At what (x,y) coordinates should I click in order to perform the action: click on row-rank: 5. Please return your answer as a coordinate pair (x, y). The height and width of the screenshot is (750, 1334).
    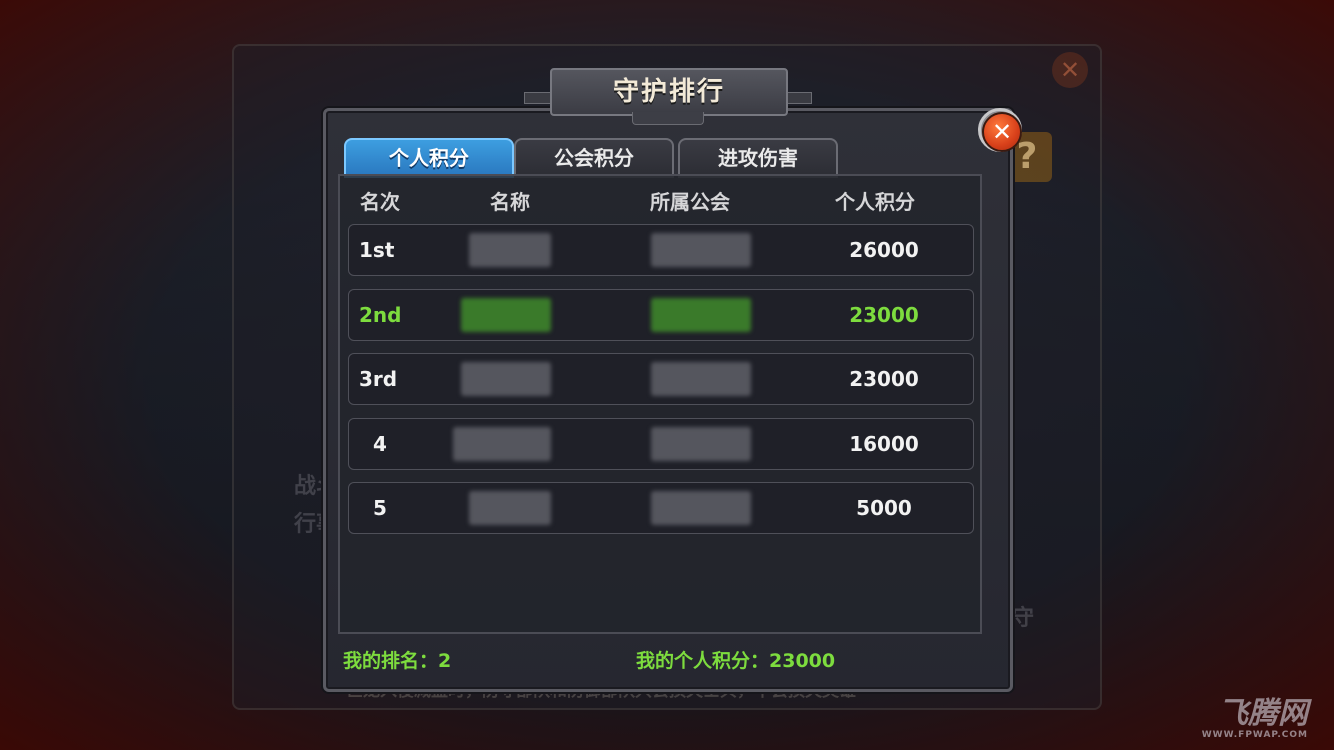
    Looking at the image, I should click on (380, 508).